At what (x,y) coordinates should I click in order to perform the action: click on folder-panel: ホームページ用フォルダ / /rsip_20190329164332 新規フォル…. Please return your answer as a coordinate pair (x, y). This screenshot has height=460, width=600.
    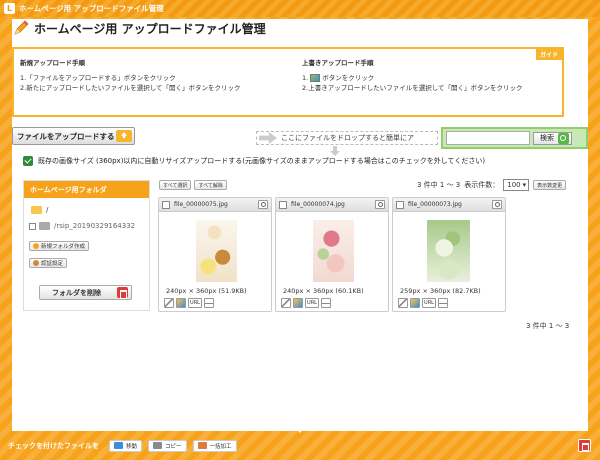
    Looking at the image, I should click on (86, 245).